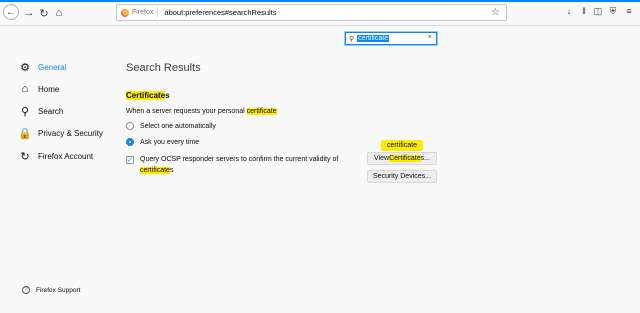  What do you see at coordinates (143, 12) in the screenshot?
I see `url-brand-label: Firefox` at bounding box center [143, 12].